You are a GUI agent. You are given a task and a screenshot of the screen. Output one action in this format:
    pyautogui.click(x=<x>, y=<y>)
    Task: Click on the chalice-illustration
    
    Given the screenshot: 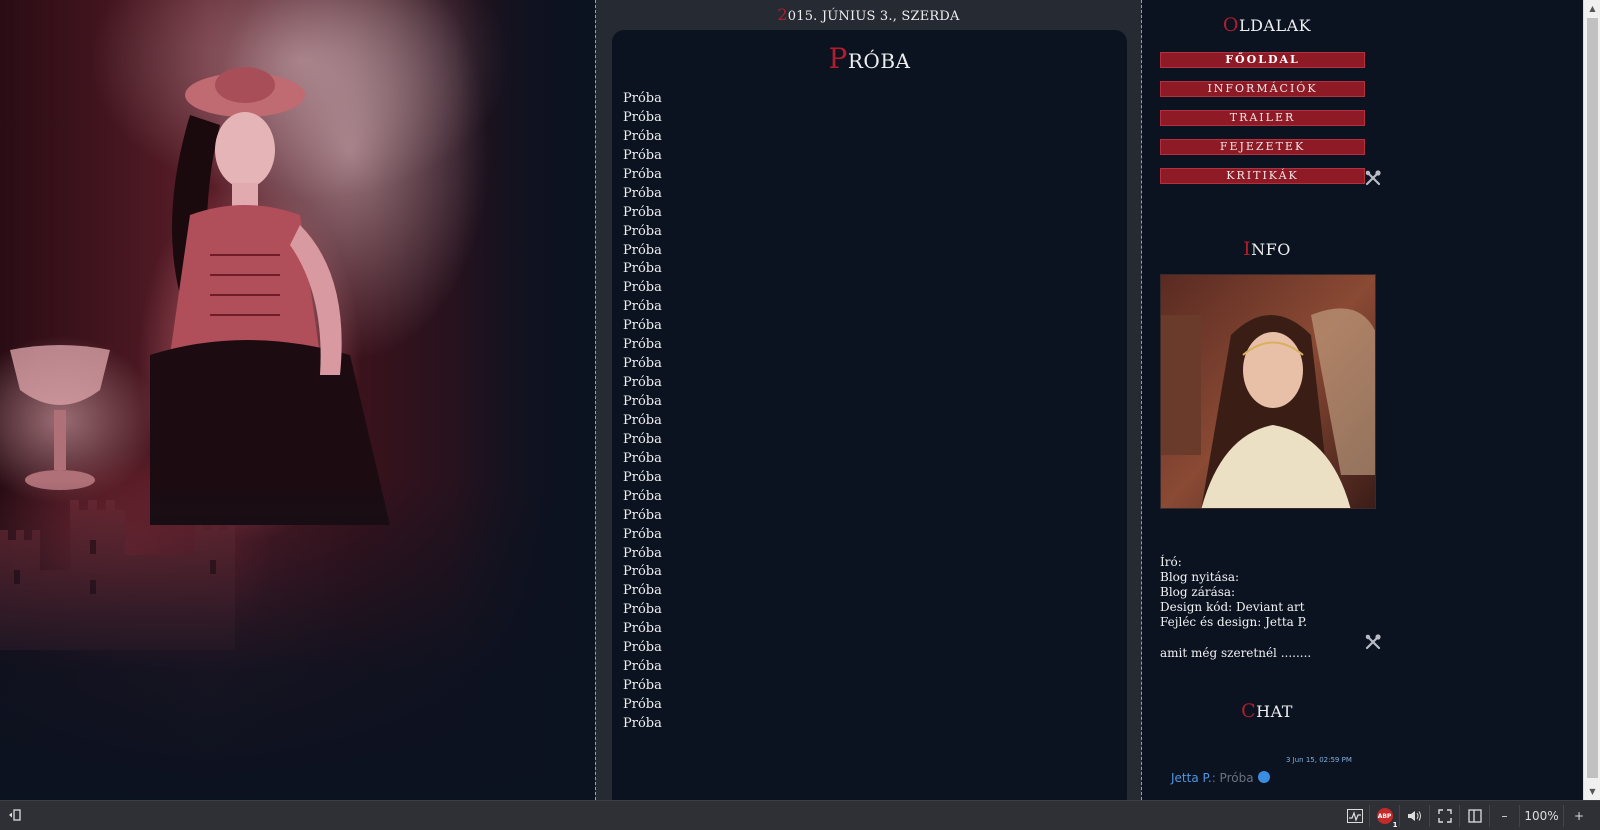 What is the action you would take?
    pyautogui.click(x=60, y=417)
    